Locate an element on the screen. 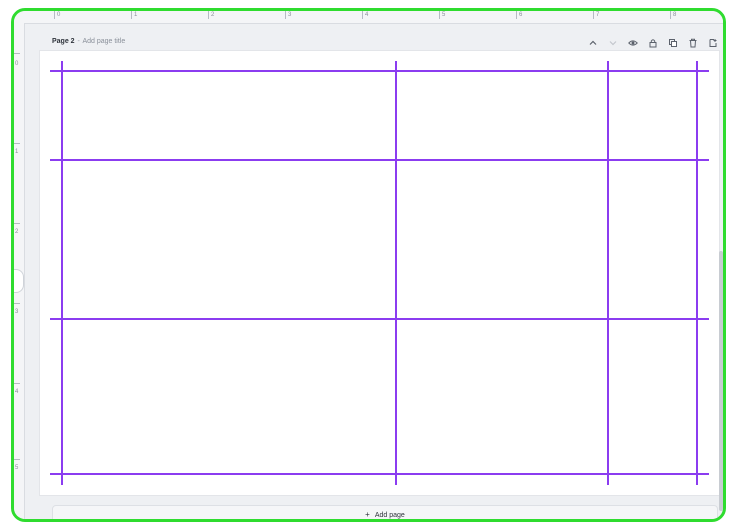  trash-icon is located at coordinates (692, 43).